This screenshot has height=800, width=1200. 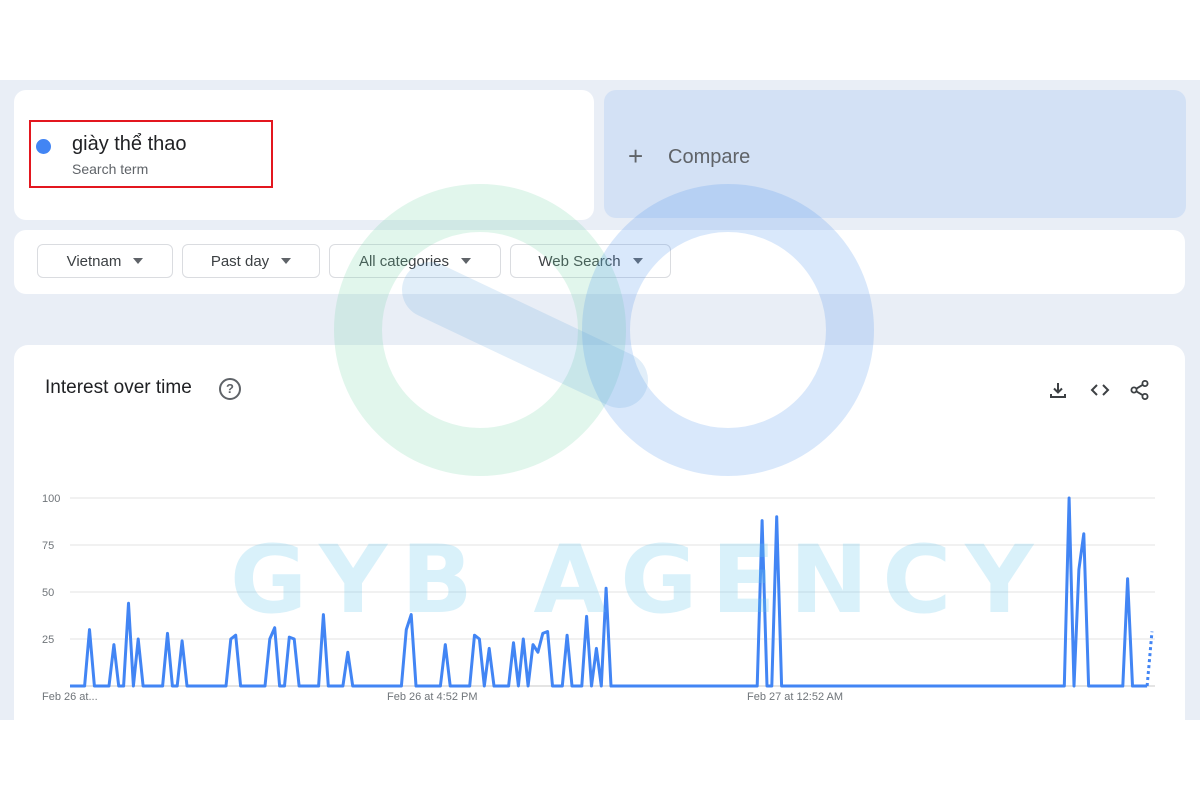 I want to click on x-tick-label: Feb 26 at 4:52 PM, so click(x=432, y=697).